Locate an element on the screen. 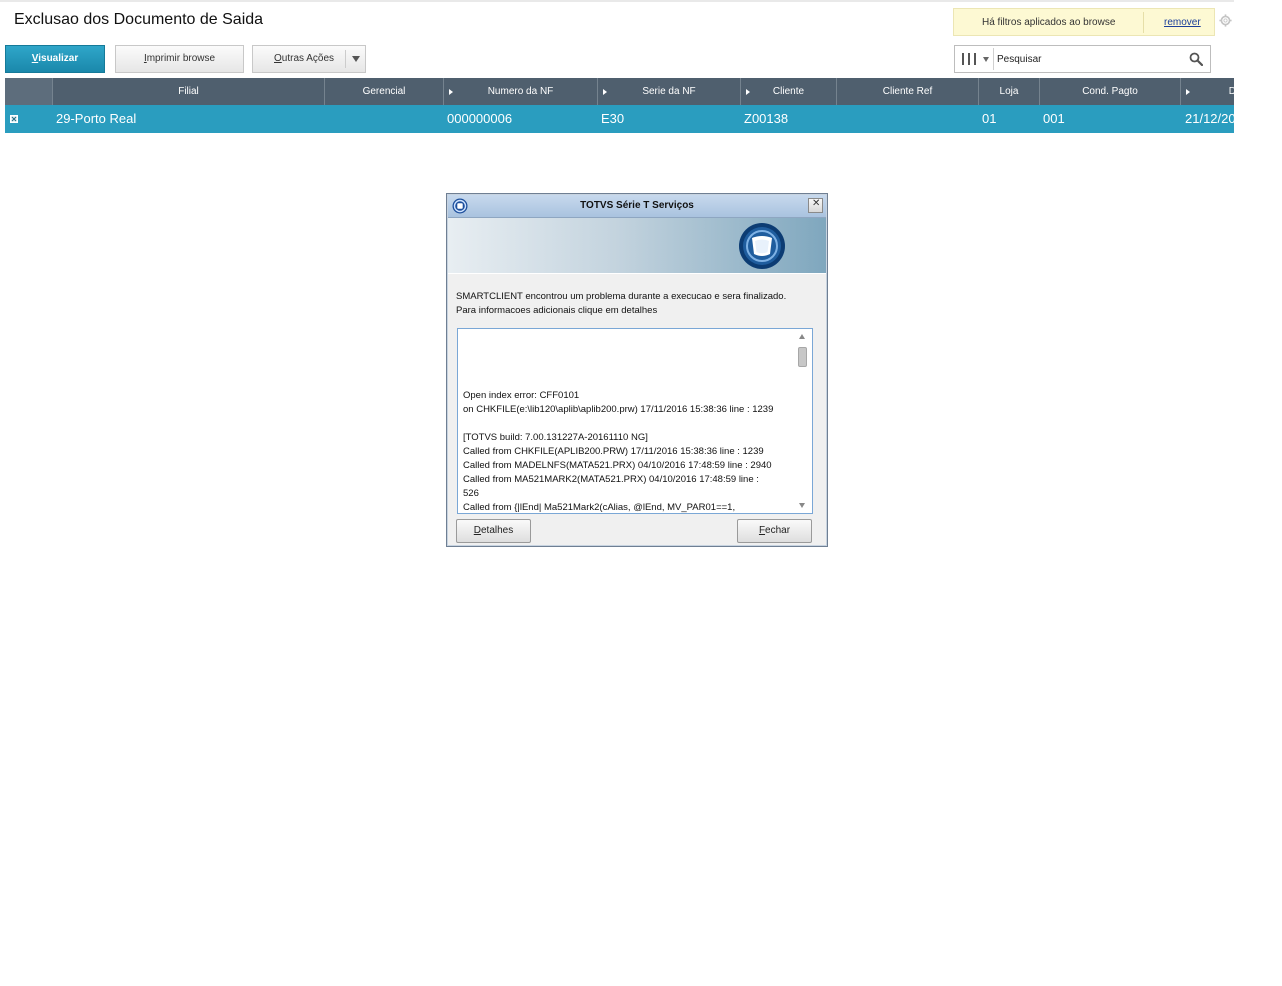 The width and height of the screenshot is (1282, 986). column-header-data: D is located at coordinates (1207, 91).